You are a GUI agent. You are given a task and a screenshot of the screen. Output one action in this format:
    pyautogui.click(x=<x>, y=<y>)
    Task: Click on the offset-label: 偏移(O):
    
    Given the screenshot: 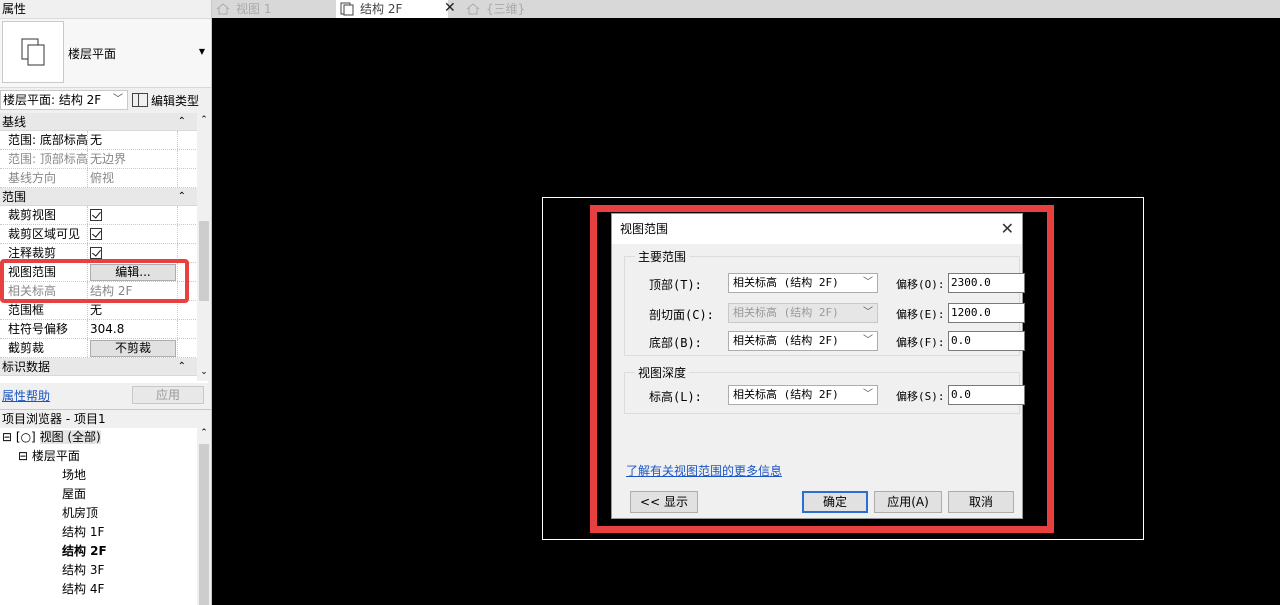 What is the action you would take?
    pyautogui.click(x=920, y=284)
    